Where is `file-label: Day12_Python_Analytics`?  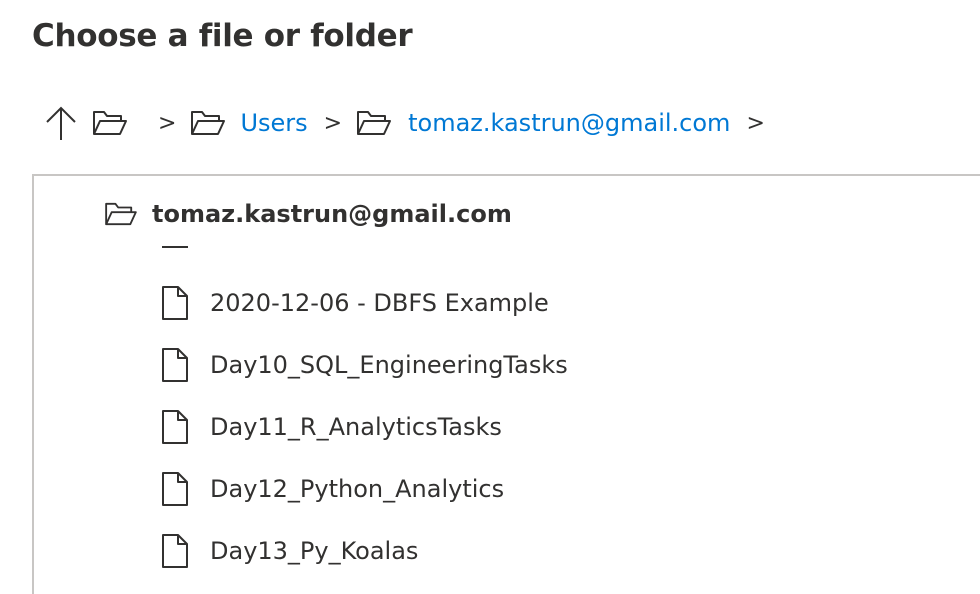
file-label: Day12_Python_Analytics is located at coordinates (357, 489).